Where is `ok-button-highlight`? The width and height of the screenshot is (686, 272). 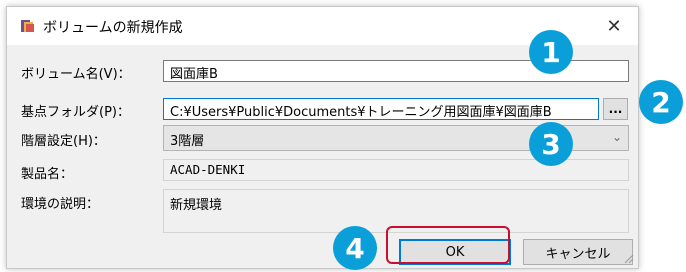 ok-button-highlight is located at coordinates (448, 245).